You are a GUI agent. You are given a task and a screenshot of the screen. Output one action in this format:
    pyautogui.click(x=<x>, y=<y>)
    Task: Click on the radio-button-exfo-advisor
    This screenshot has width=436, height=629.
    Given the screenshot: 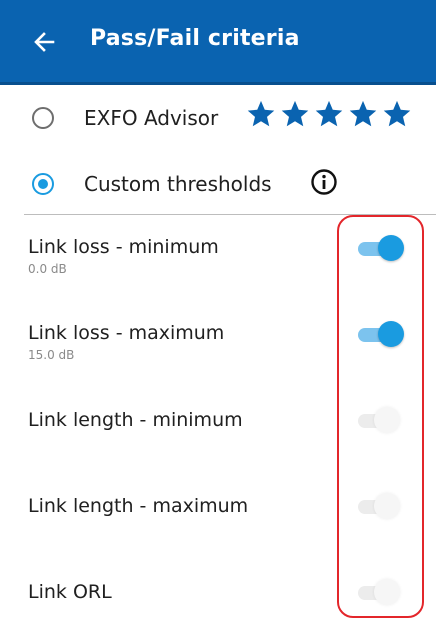 What is the action you would take?
    pyautogui.click(x=43, y=118)
    